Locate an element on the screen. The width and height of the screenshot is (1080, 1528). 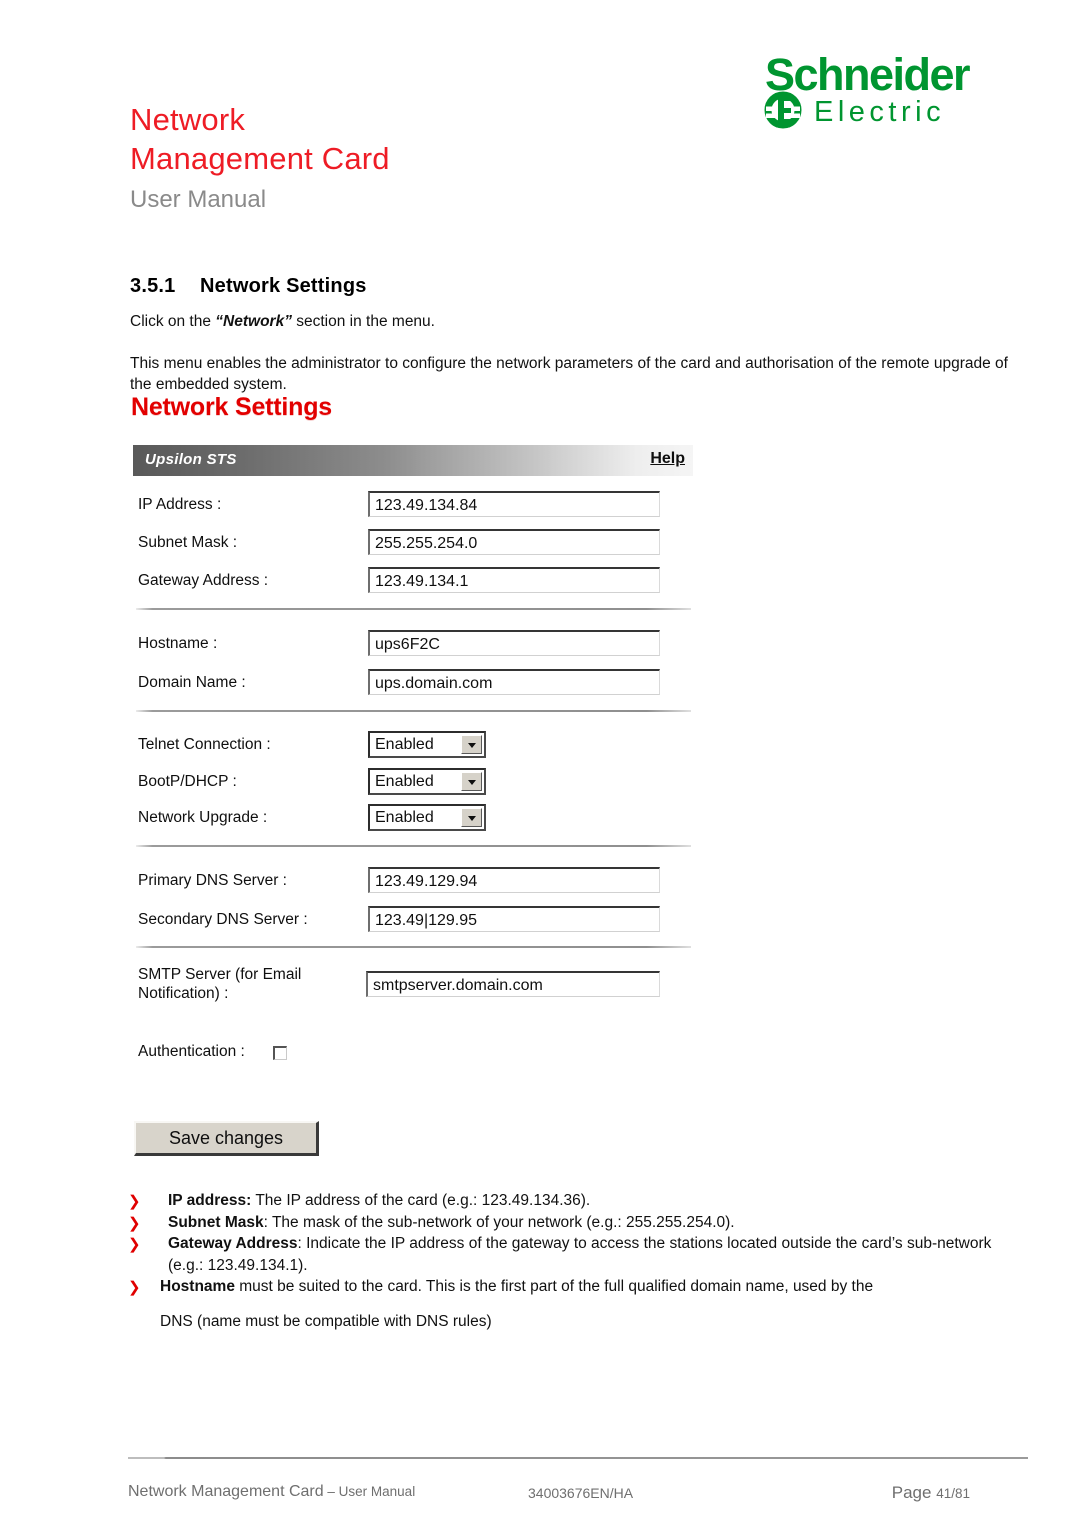
hostname-input: ups6F2C is located at coordinates (514, 643).